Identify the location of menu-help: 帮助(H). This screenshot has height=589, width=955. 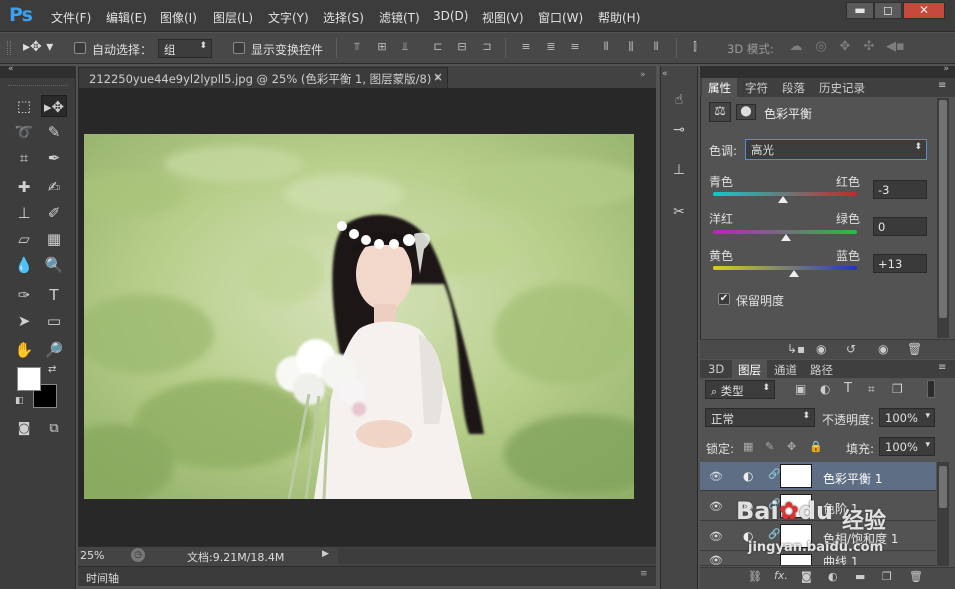
(619, 17).